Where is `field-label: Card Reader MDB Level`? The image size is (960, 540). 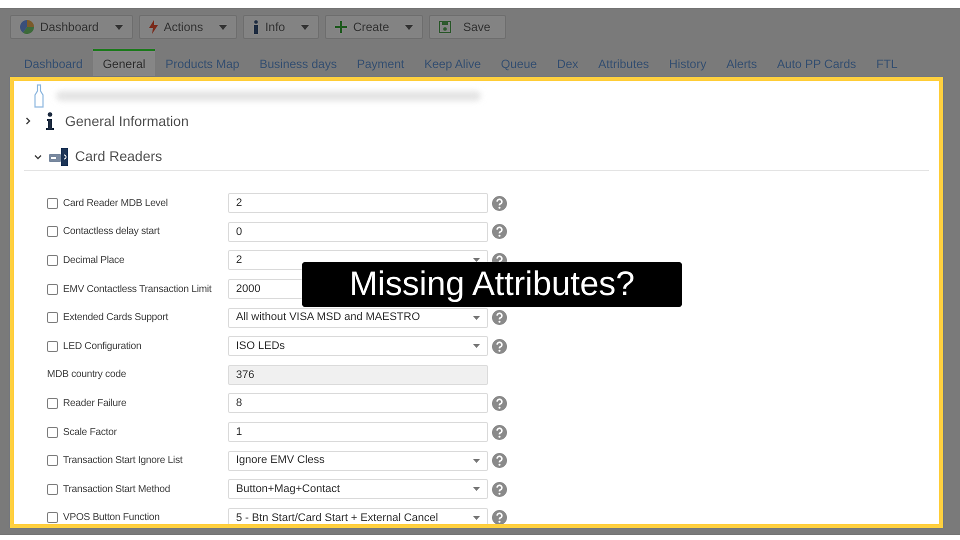
field-label: Card Reader MDB Level is located at coordinates (115, 203).